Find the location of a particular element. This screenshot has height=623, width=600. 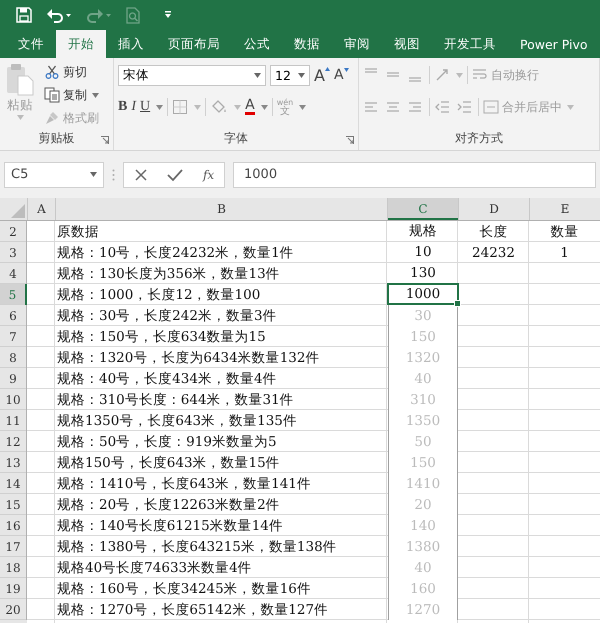

table-cell: 规格：20号，长度12263米数量2件 is located at coordinates (168, 505).